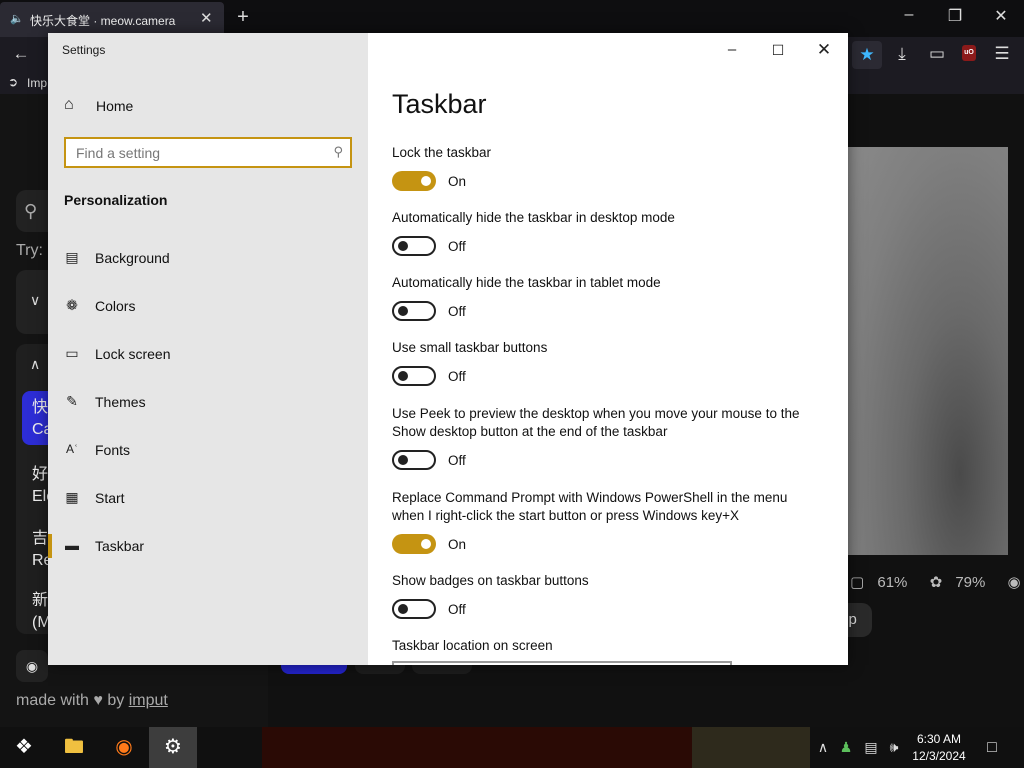 The width and height of the screenshot is (1024, 768). What do you see at coordinates (824, 50) in the screenshot?
I see `close-button: ✕` at bounding box center [824, 50].